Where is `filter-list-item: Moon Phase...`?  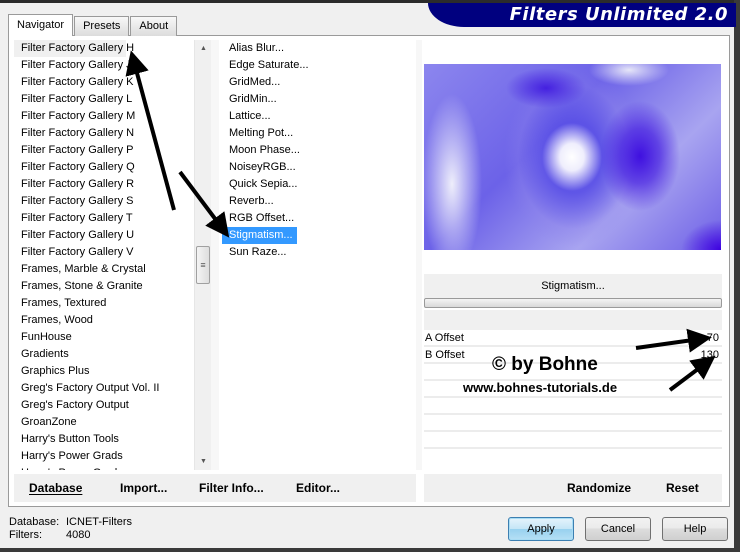 filter-list-item: Moon Phase... is located at coordinates (263, 150).